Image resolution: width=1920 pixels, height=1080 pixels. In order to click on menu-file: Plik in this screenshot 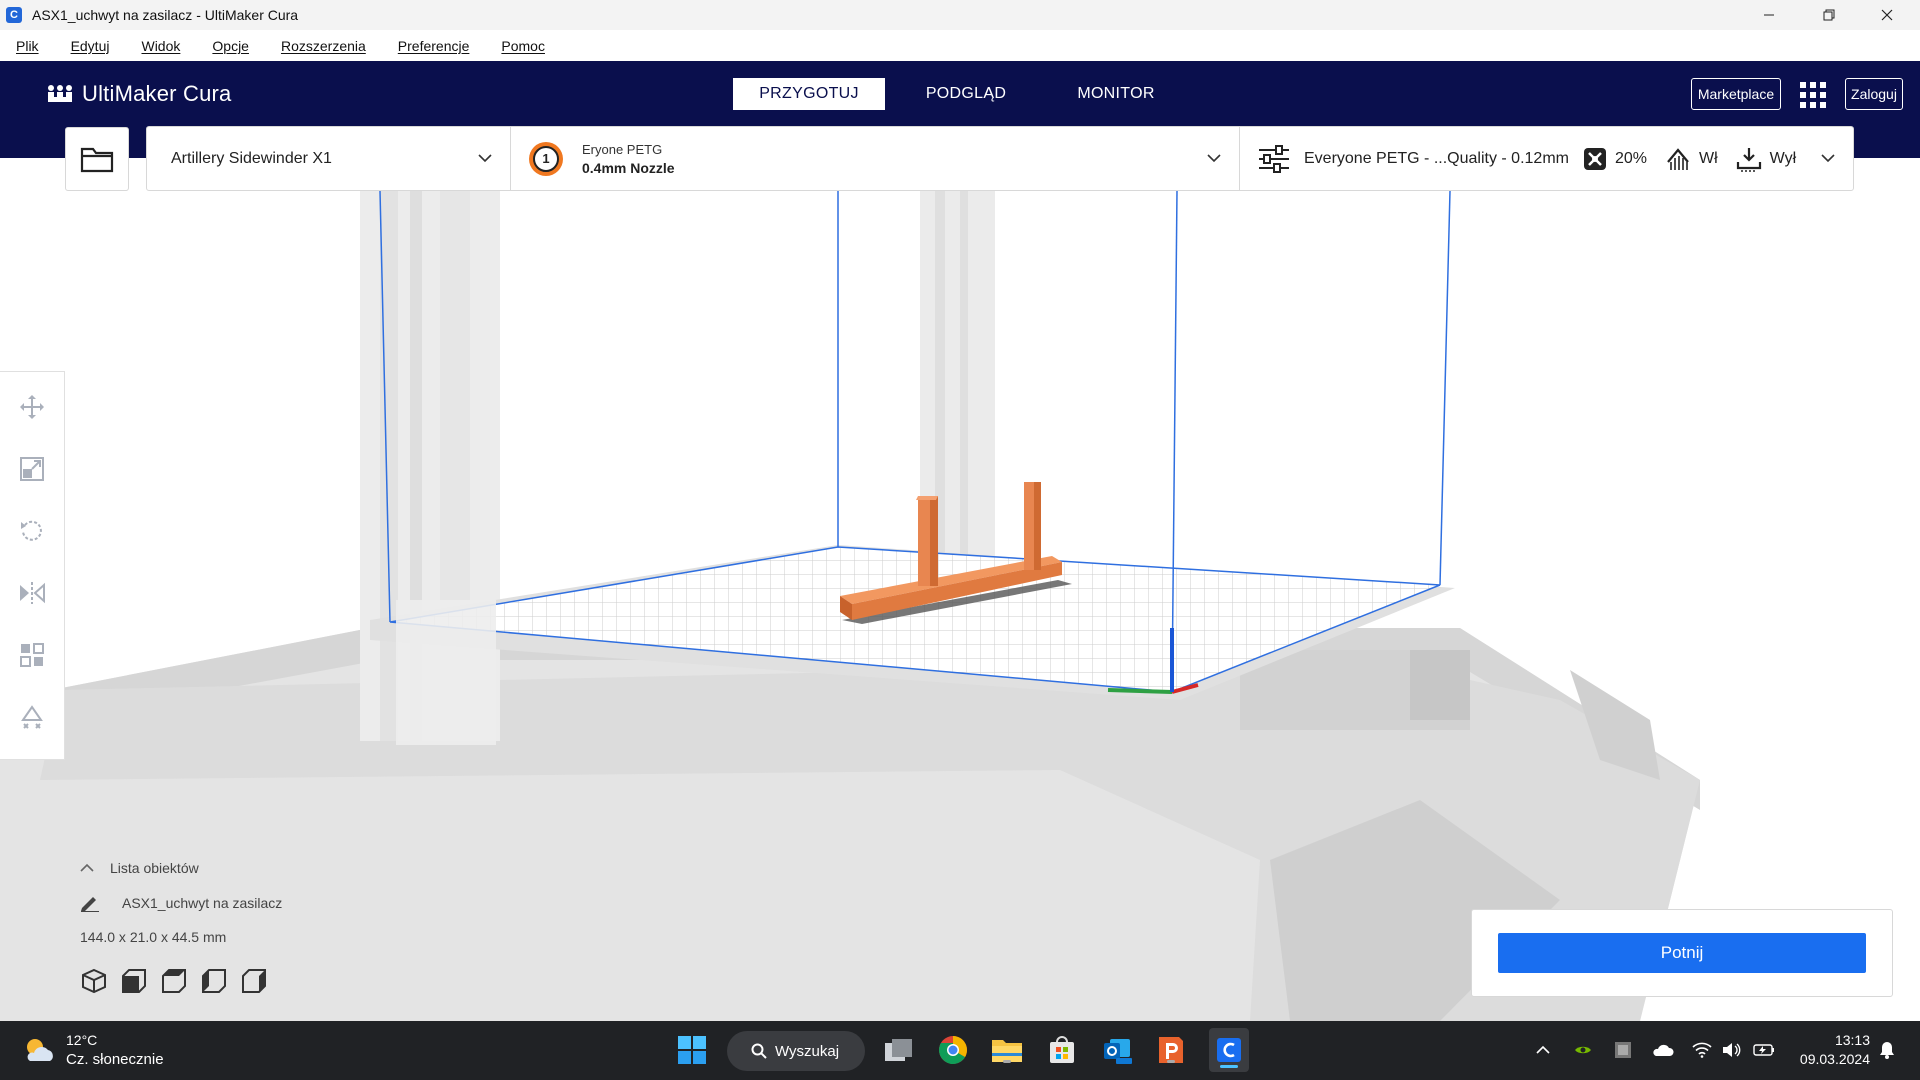, I will do `click(27, 46)`.